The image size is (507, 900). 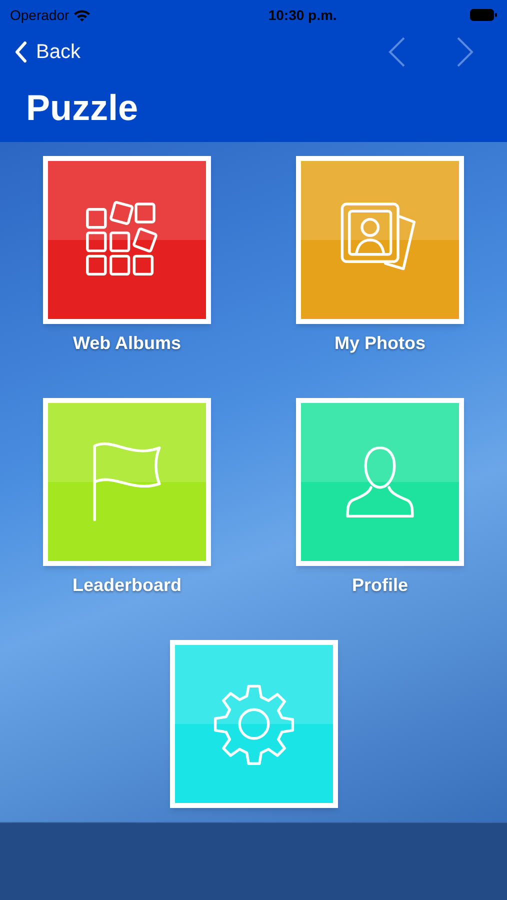 What do you see at coordinates (40, 15) in the screenshot?
I see `carrier-name: Operador` at bounding box center [40, 15].